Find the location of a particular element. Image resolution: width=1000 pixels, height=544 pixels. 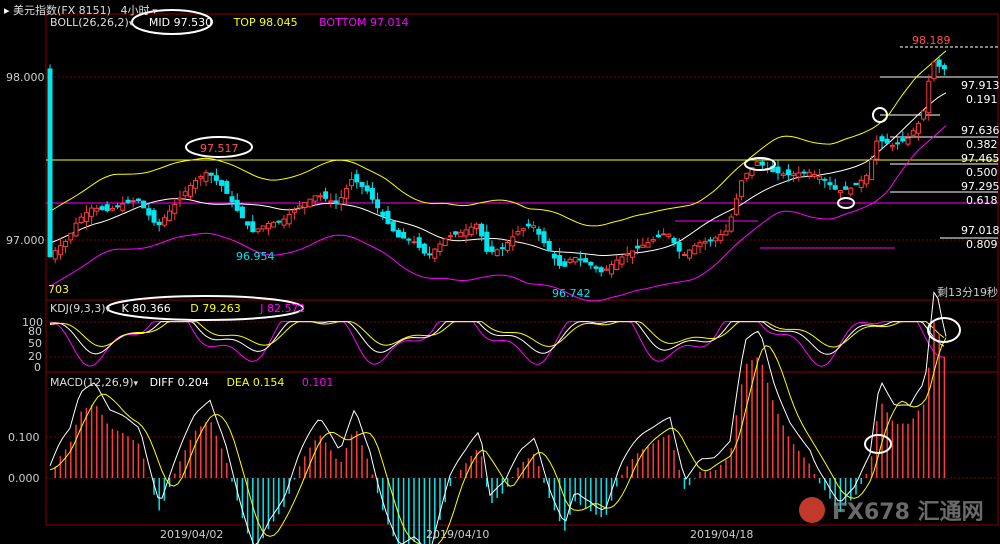

y-tick-98000: 98.000 is located at coordinates (25, 77).